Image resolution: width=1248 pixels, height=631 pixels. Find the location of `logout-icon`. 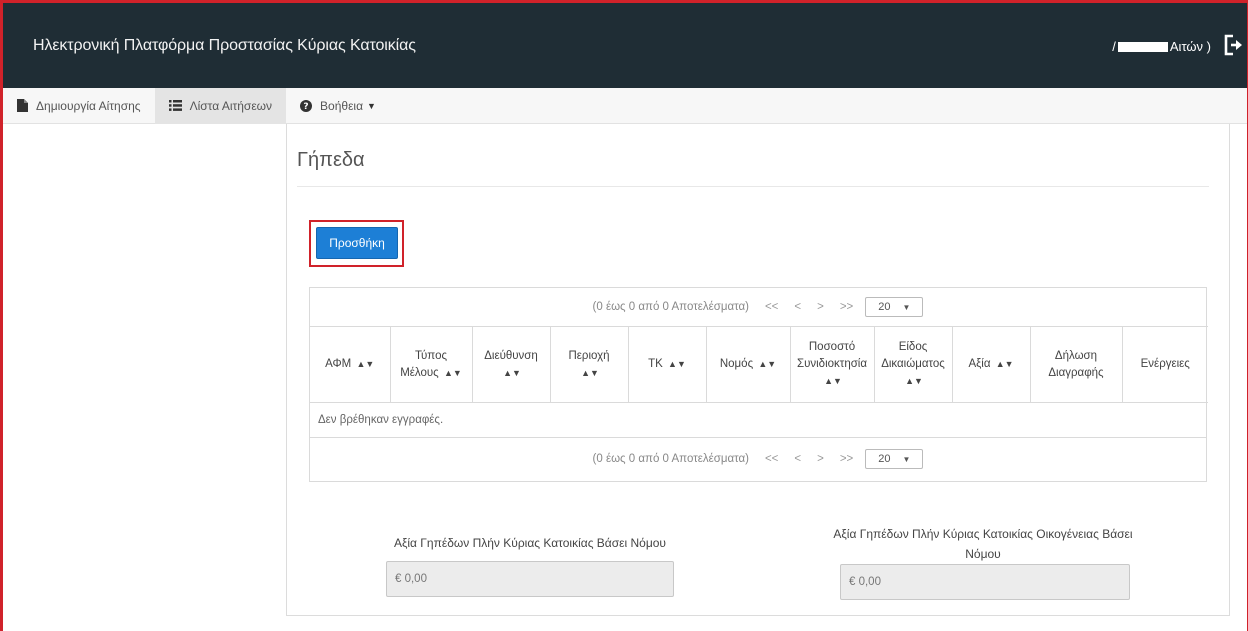

logout-icon is located at coordinates (1234, 45).